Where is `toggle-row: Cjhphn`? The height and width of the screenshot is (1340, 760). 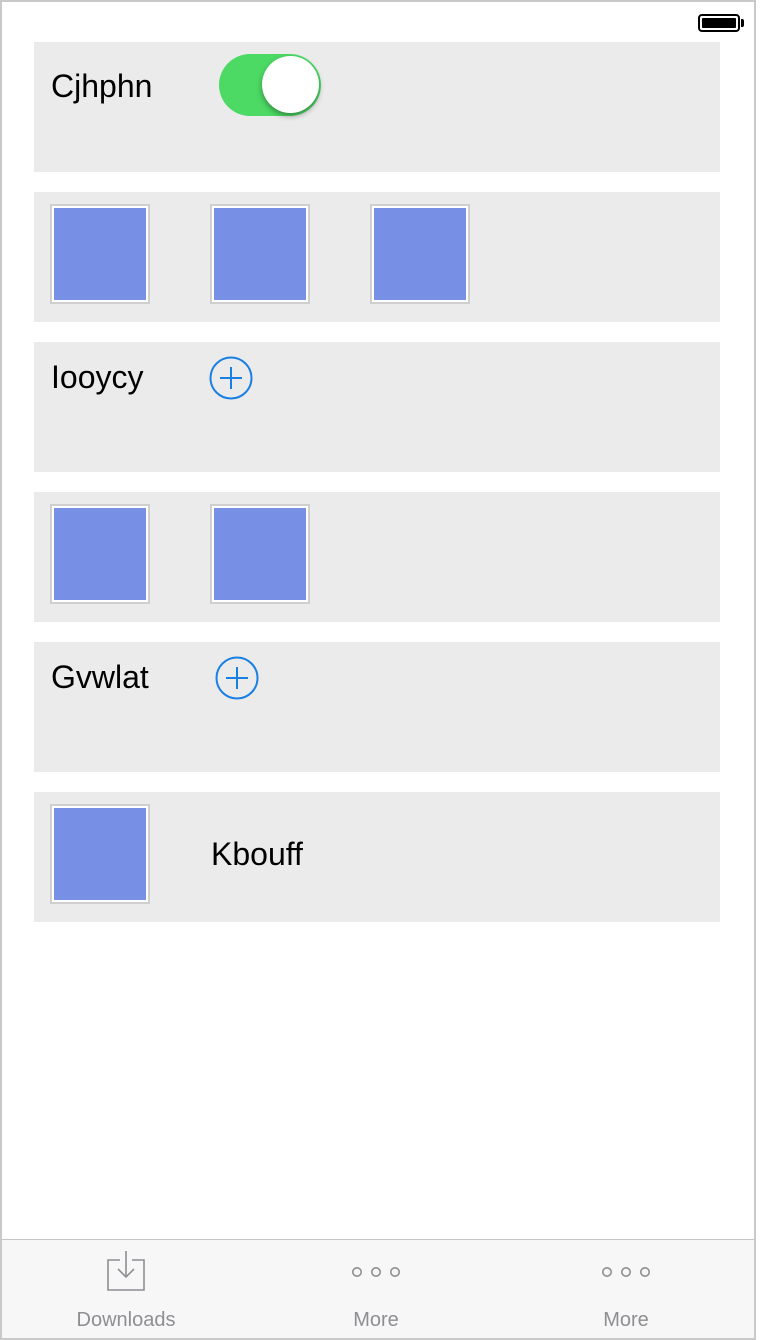
toggle-row: Cjhphn is located at coordinates (377, 107).